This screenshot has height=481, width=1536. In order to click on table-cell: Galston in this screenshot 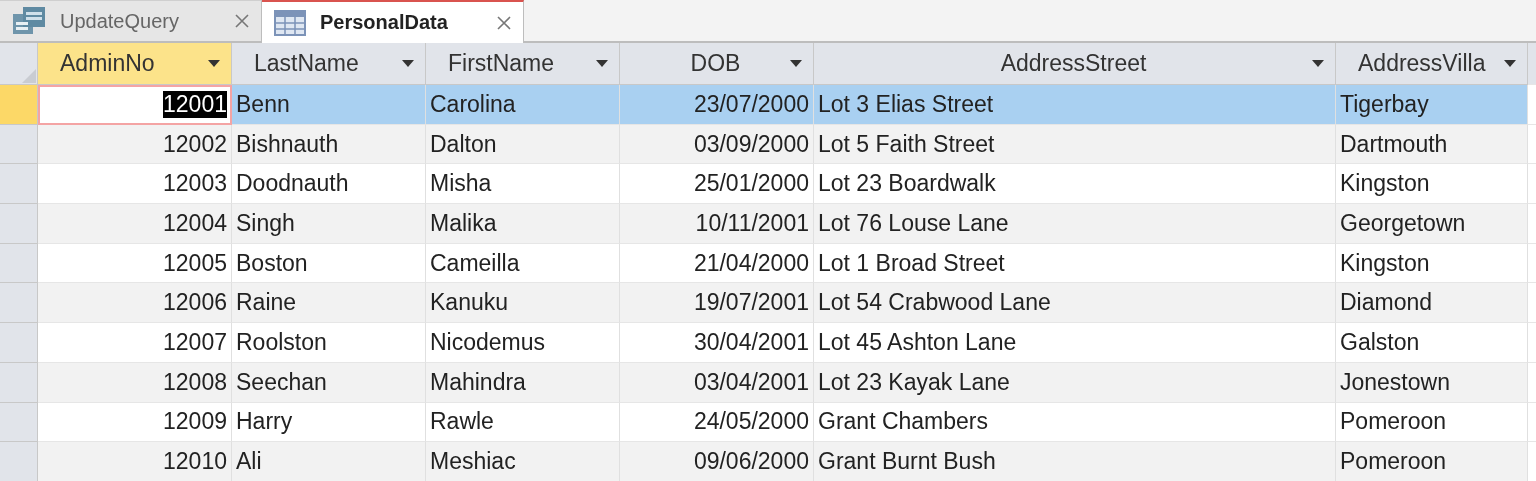, I will do `click(1432, 343)`.